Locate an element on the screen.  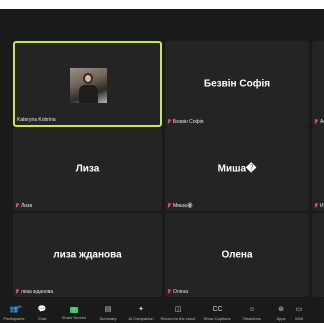
share-screen-icon: ↑ is located at coordinates (74, 310).